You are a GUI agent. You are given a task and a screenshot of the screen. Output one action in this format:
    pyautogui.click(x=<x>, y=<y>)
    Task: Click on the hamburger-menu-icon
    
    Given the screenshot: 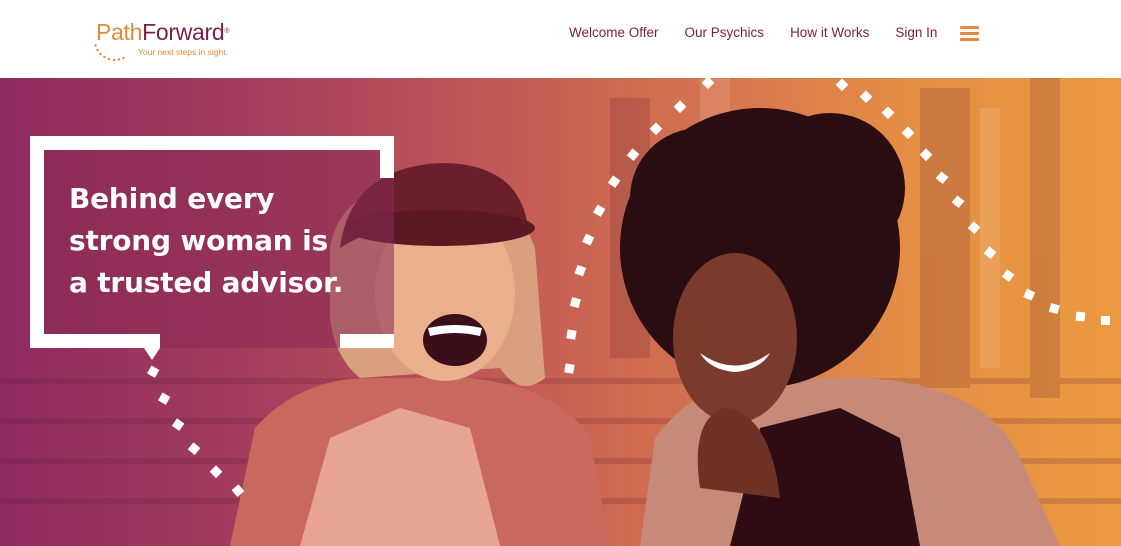 What is the action you would take?
    pyautogui.click(x=969, y=33)
    